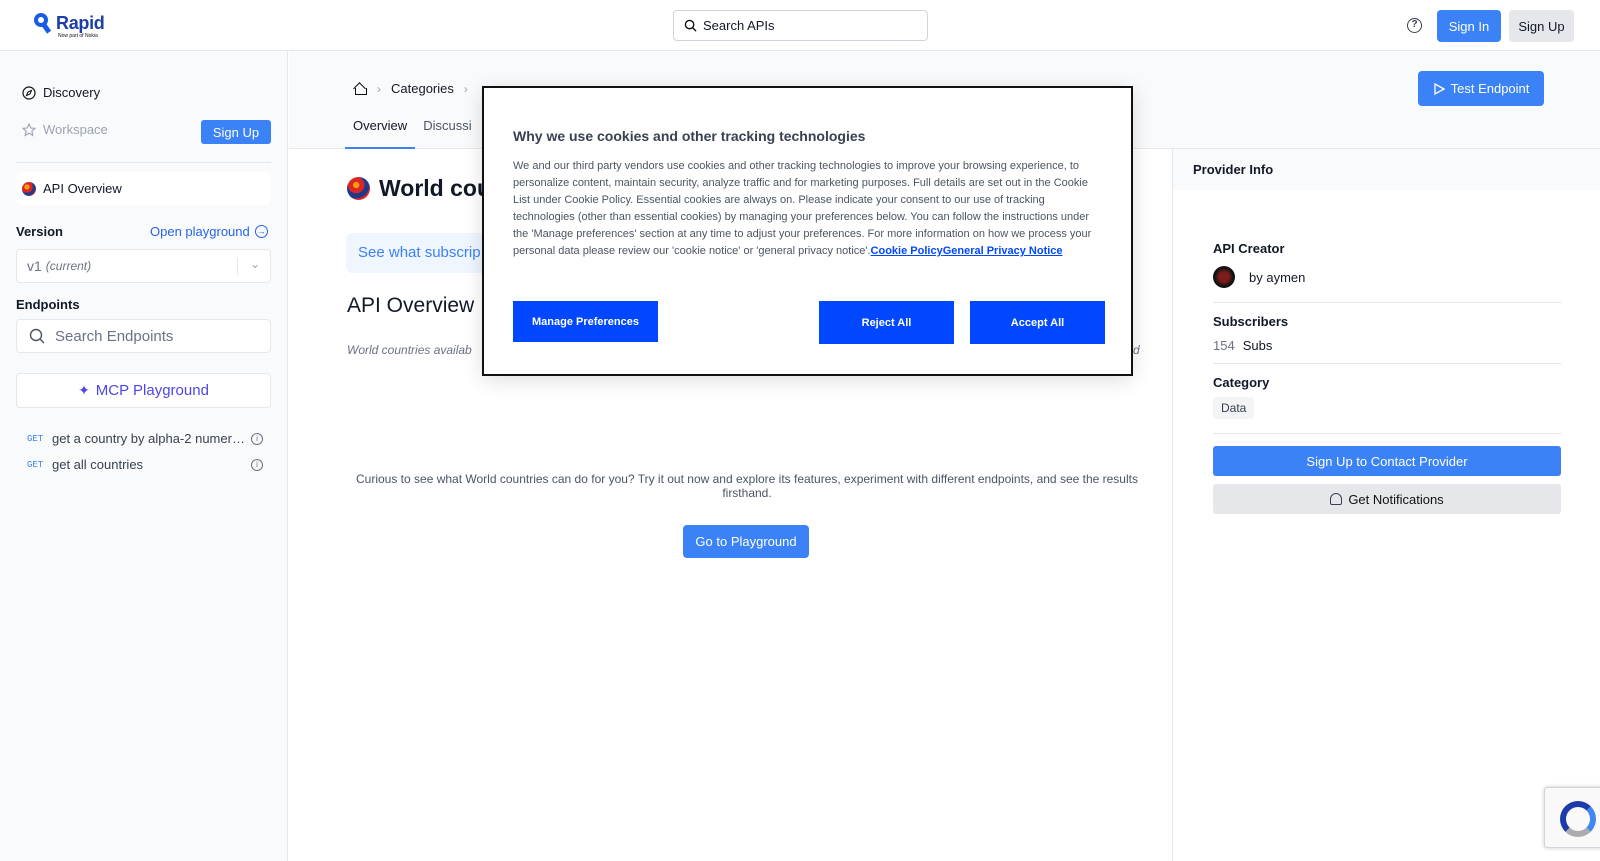 The image size is (1600, 861). What do you see at coordinates (155, 336) in the screenshot?
I see `search-endpoints-input` at bounding box center [155, 336].